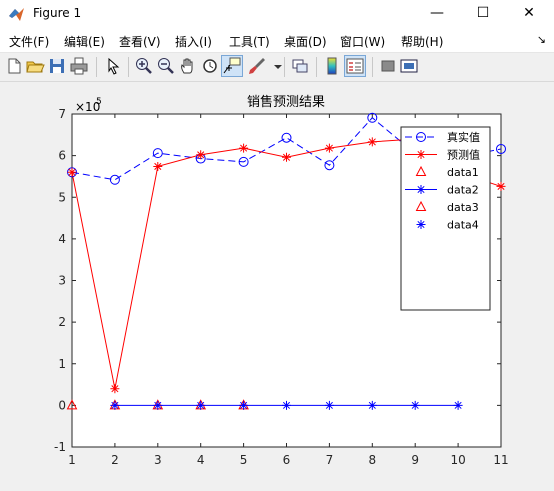 This screenshot has height=491, width=554. What do you see at coordinates (62, 239) in the screenshot?
I see `y-tick-label: 4` at bounding box center [62, 239].